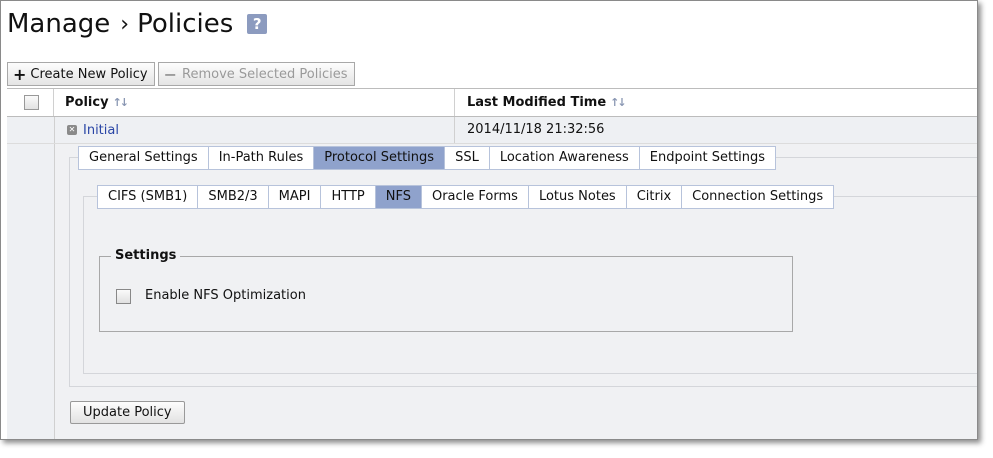 Image resolution: width=993 pixels, height=458 pixels. Describe the element at coordinates (101, 130) in the screenshot. I see `policy-link: Initial` at that location.